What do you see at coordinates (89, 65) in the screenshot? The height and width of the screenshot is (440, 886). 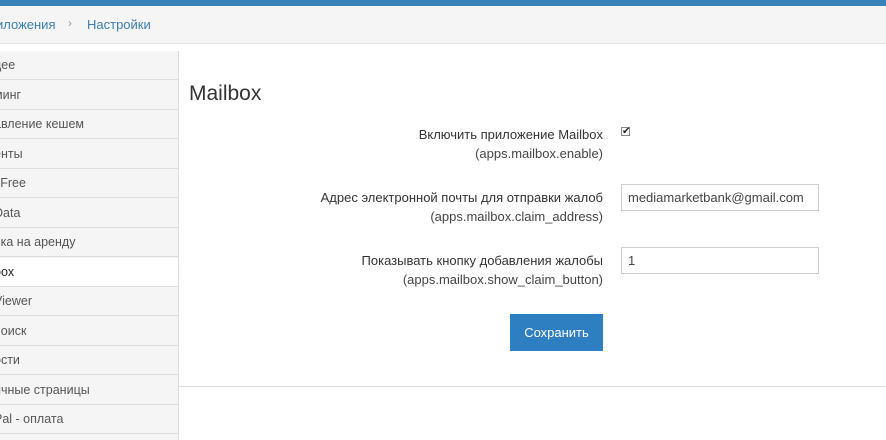 I see `sidebar-item: дее` at bounding box center [89, 65].